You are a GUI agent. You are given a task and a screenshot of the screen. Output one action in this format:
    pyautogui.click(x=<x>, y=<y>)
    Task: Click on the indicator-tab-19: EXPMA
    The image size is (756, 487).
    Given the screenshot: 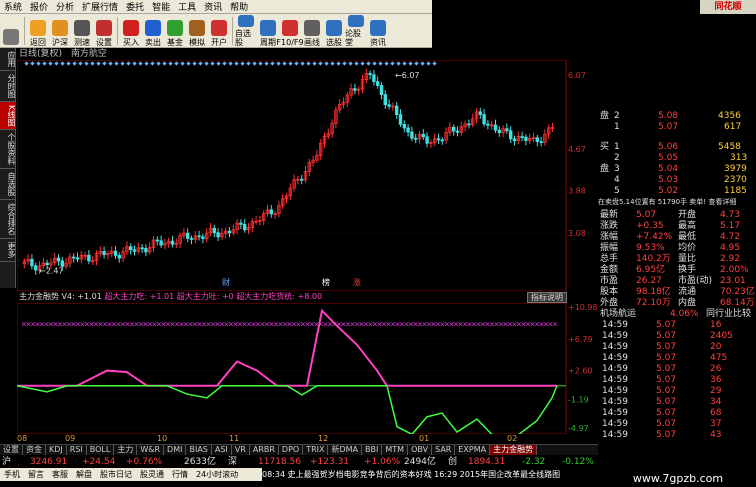 What is the action you would take?
    pyautogui.click(x=473, y=450)
    